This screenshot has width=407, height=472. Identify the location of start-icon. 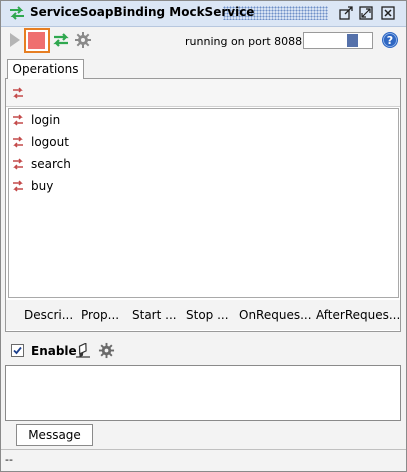
(15, 40).